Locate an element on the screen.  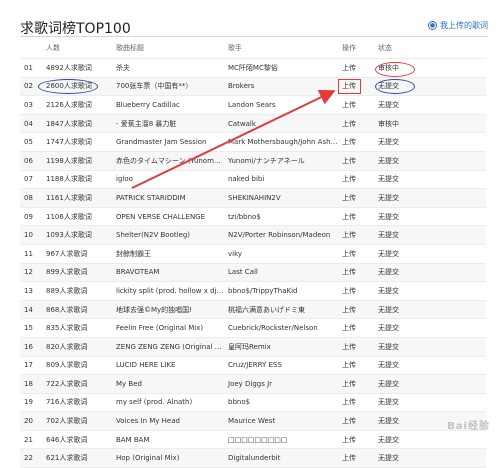
artist-name: Cruz/JERRY ESS is located at coordinates (281, 366).